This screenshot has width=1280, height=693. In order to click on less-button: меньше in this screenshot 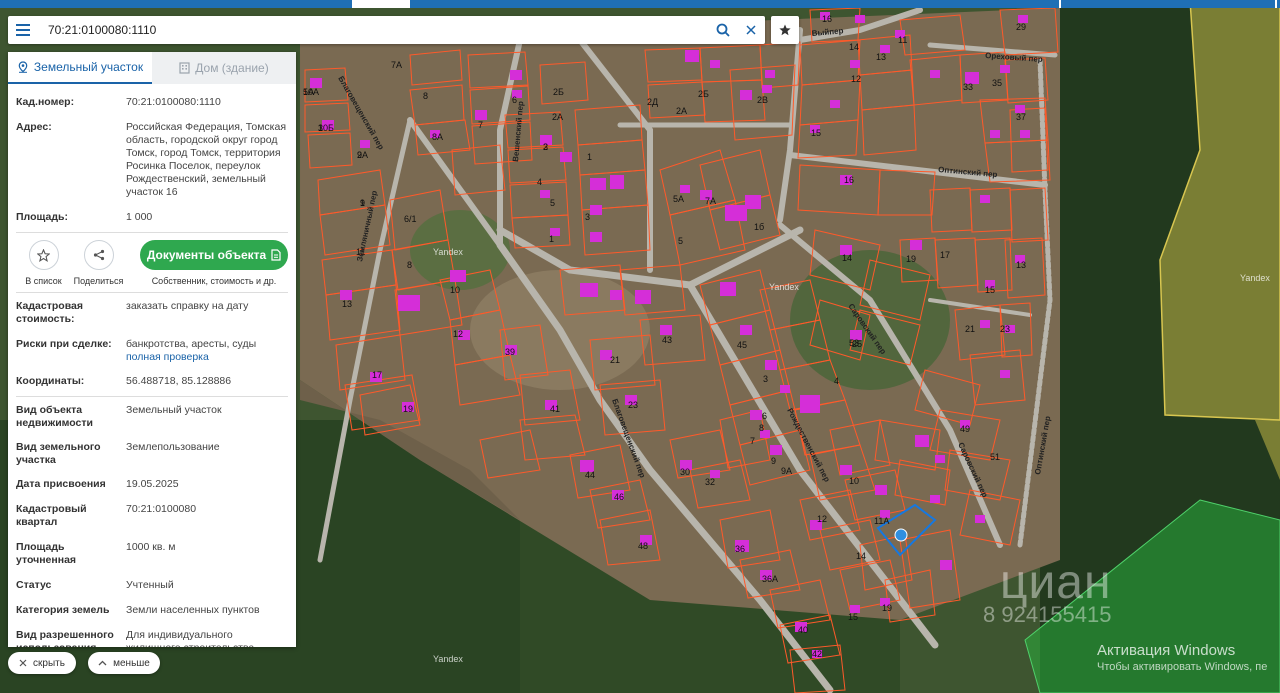, I will do `click(124, 663)`.